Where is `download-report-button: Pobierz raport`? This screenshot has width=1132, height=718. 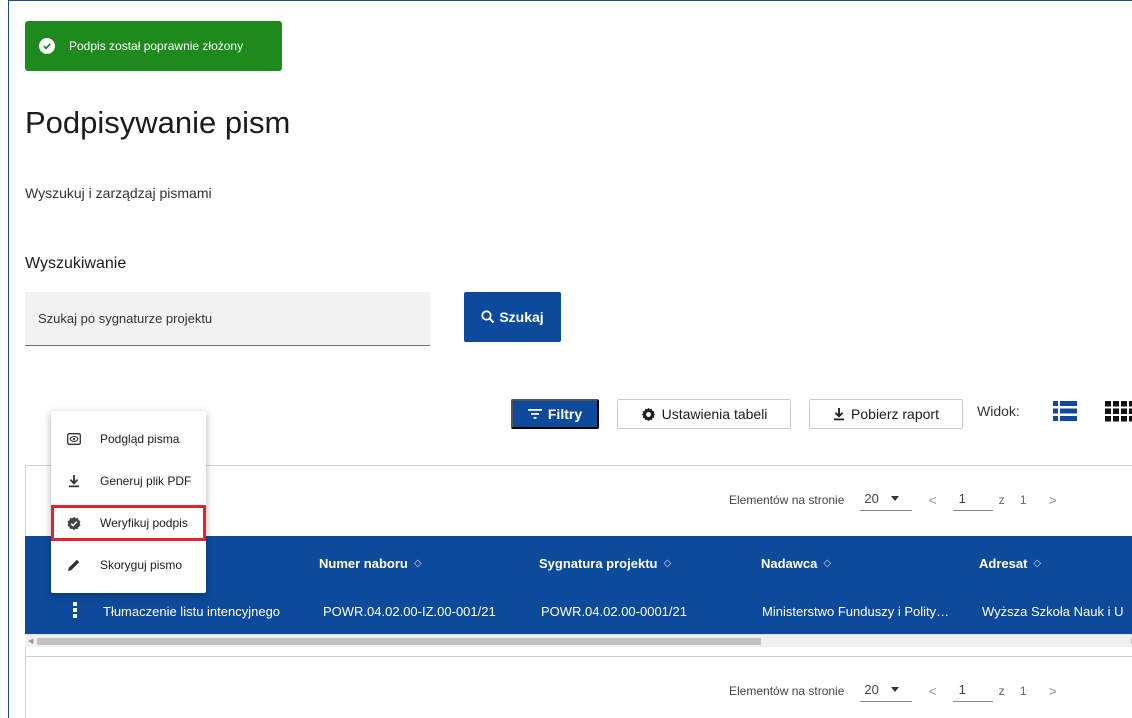
download-report-button: Pobierz raport is located at coordinates (886, 414).